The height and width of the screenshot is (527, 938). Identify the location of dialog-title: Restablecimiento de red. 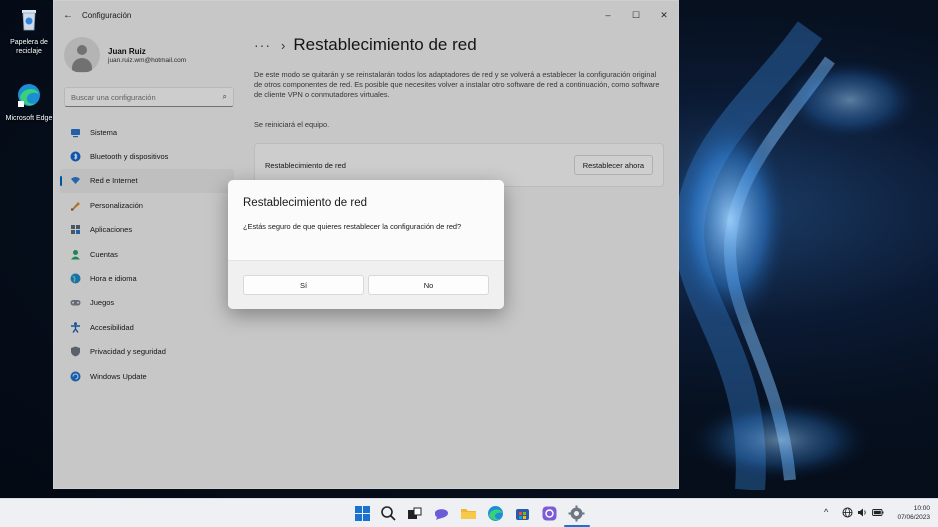
(305, 203).